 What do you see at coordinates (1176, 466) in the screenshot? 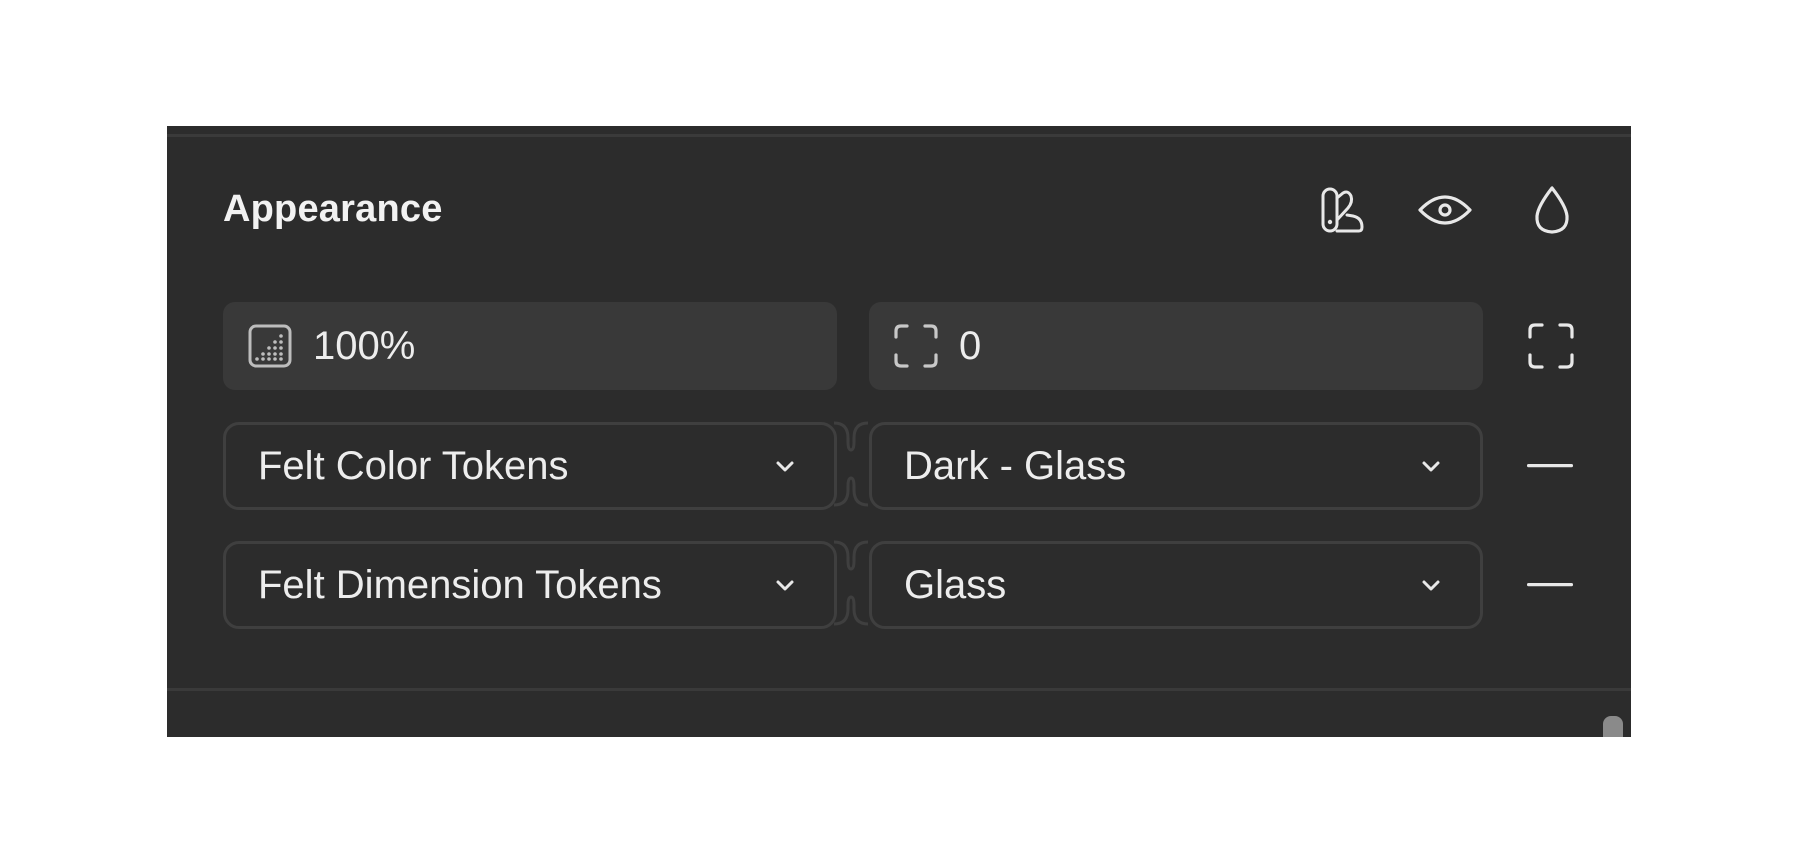
I see `mode-select-1: Dark - Glass` at bounding box center [1176, 466].